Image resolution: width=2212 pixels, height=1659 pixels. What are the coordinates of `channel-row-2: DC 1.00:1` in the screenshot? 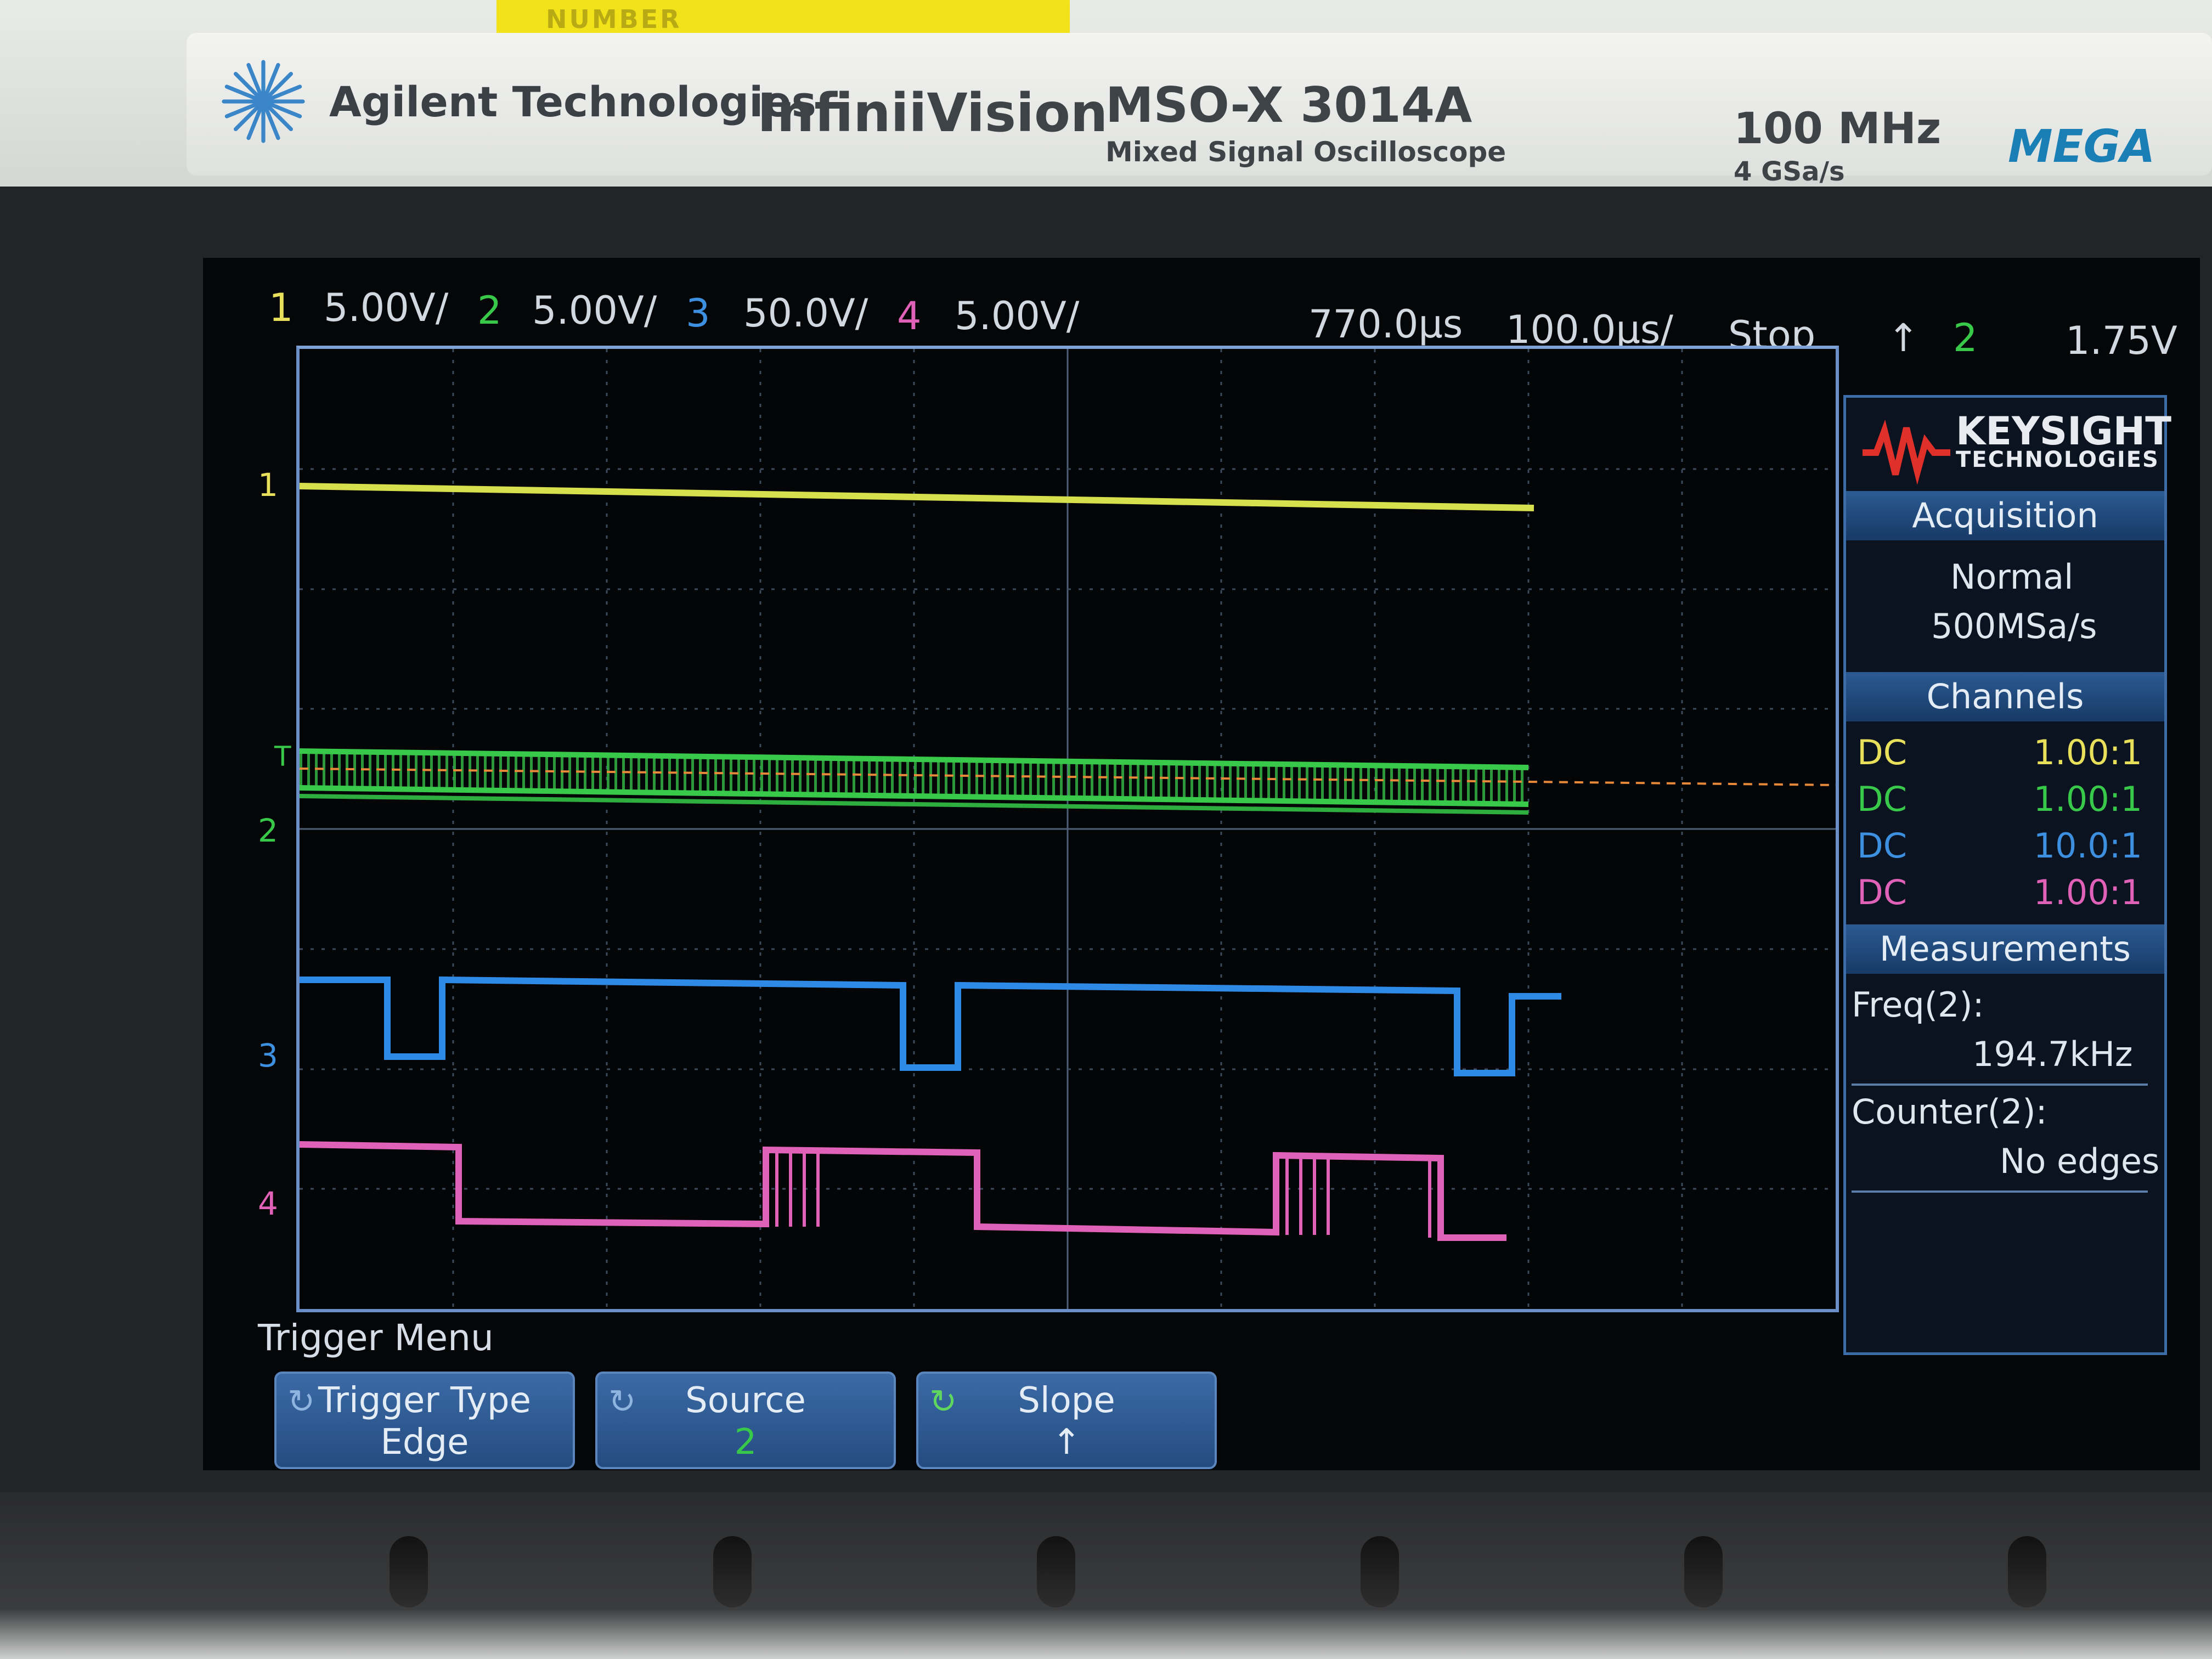 It's located at (2005, 801).